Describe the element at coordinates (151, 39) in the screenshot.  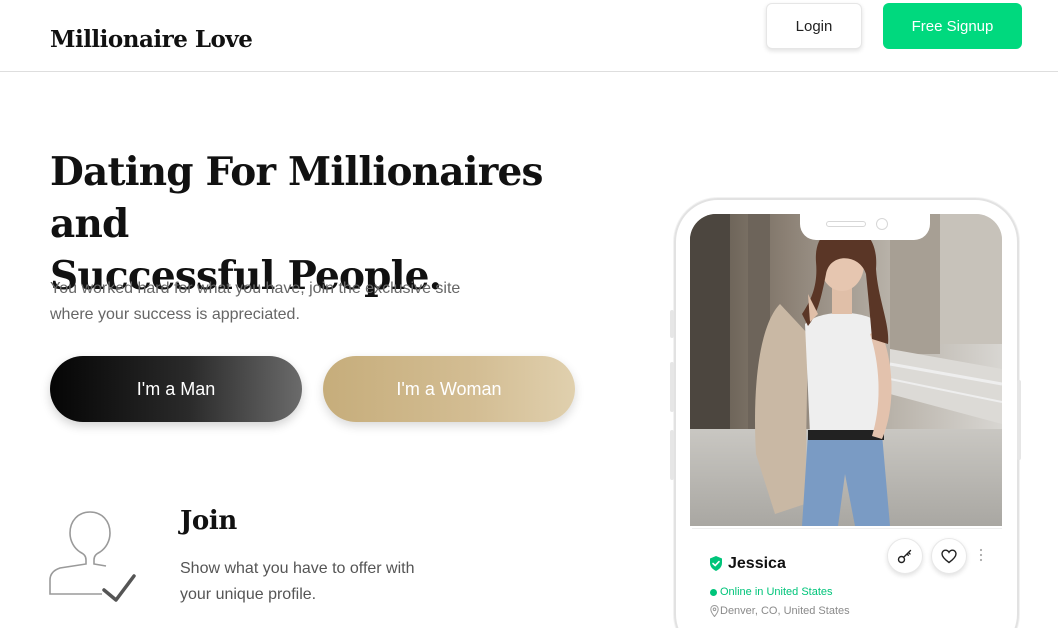
I see `site-logo: Millionaire Love` at that location.